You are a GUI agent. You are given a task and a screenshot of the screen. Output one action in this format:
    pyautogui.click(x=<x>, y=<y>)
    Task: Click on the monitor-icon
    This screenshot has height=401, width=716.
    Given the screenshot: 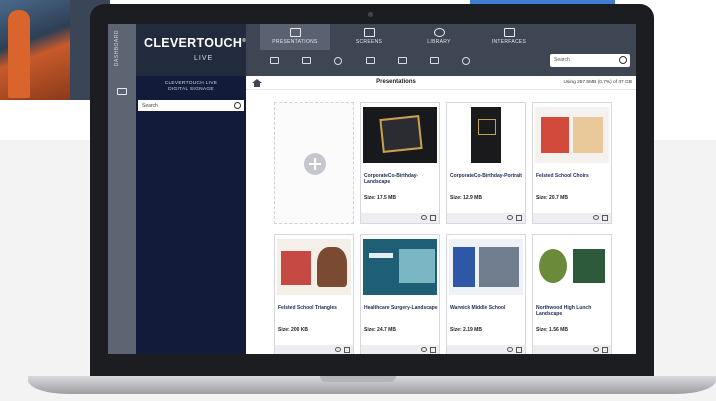 What is the action you would take?
    pyautogui.click(x=369, y=32)
    